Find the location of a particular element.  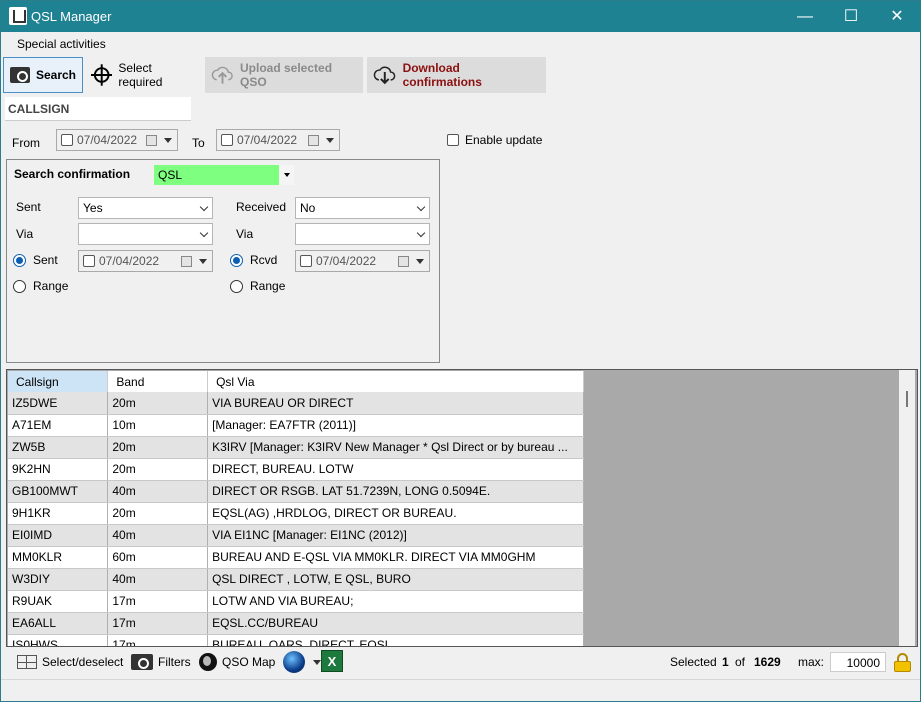

table-row: IZ5DWE 20m VIA BUREAU OR DIRECT is located at coordinates (296, 403).